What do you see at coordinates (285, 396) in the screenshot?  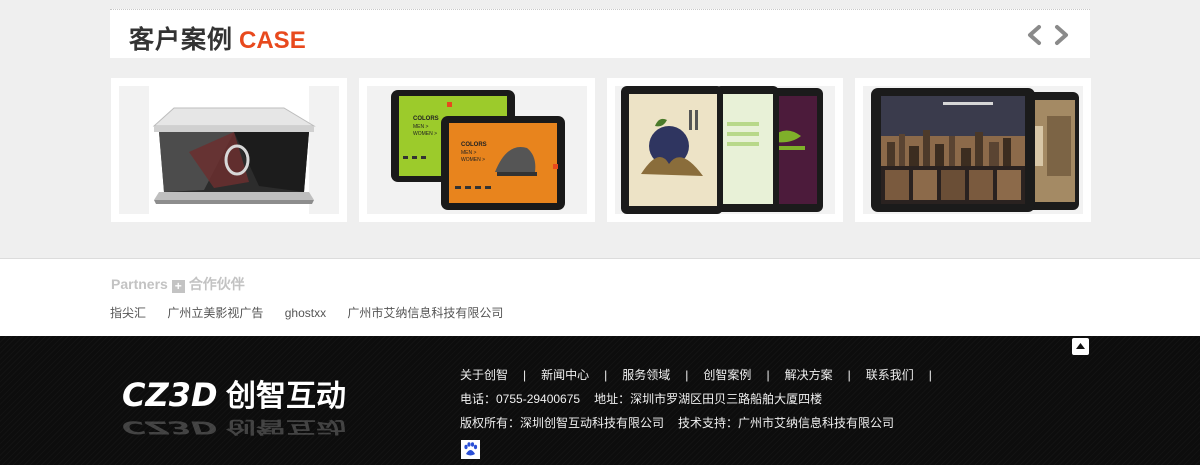 I see `logo-text-cn: 创智互动` at bounding box center [285, 396].